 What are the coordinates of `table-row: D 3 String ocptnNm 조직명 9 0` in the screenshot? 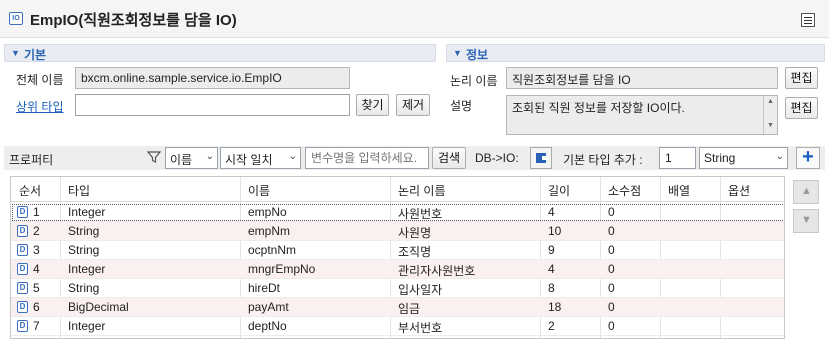 It's located at (397, 250).